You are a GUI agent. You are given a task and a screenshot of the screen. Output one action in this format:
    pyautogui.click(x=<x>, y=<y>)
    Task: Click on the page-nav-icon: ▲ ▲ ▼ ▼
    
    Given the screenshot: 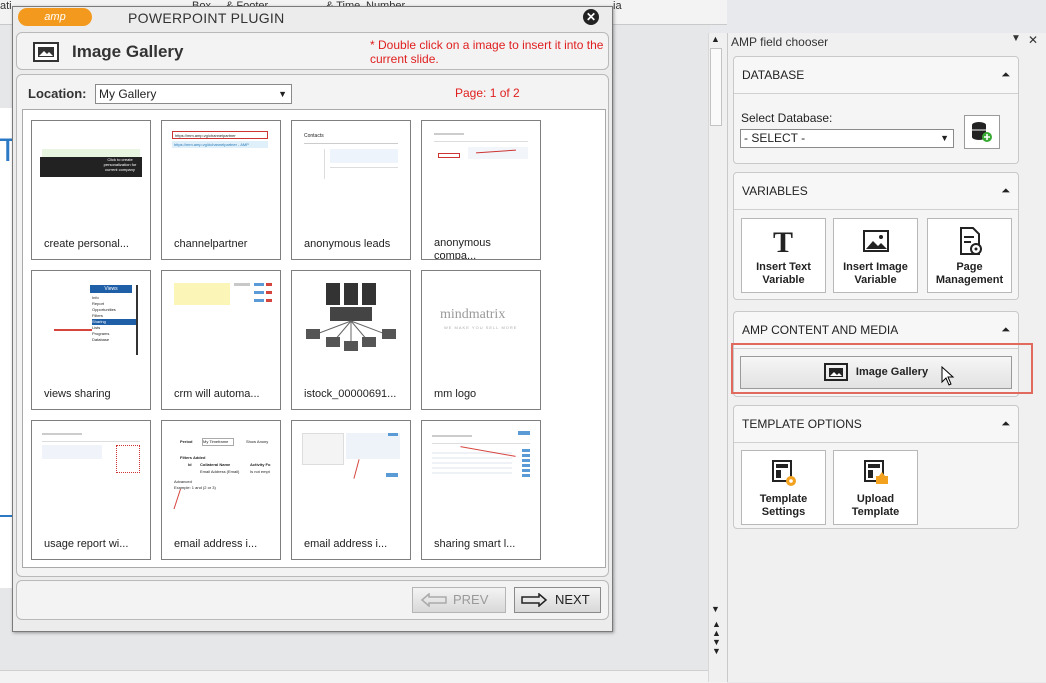 What is the action you would take?
    pyautogui.click(x=716, y=638)
    